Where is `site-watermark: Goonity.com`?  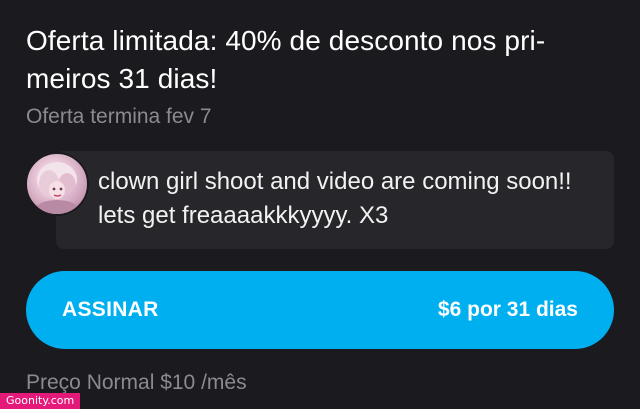 site-watermark: Goonity.com is located at coordinates (40, 401).